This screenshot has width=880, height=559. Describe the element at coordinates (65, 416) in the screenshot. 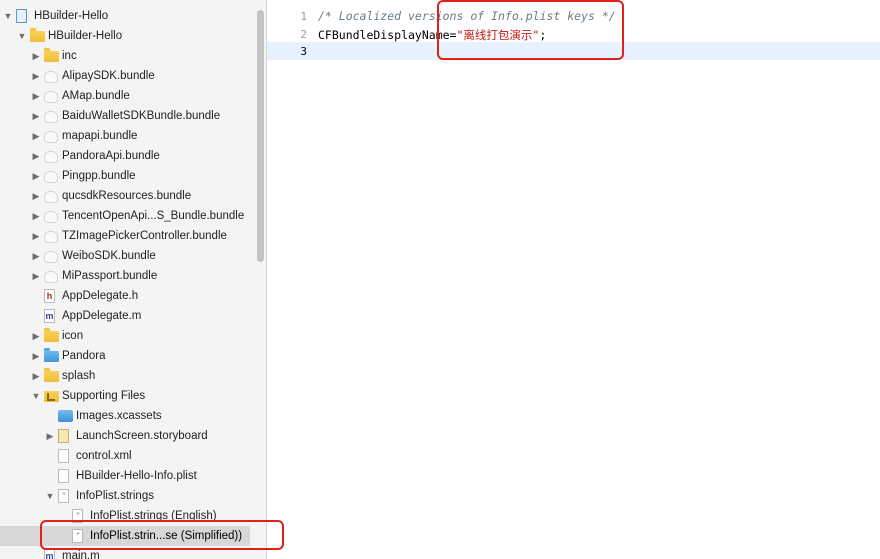

I see `asset-catalog-icon` at that location.